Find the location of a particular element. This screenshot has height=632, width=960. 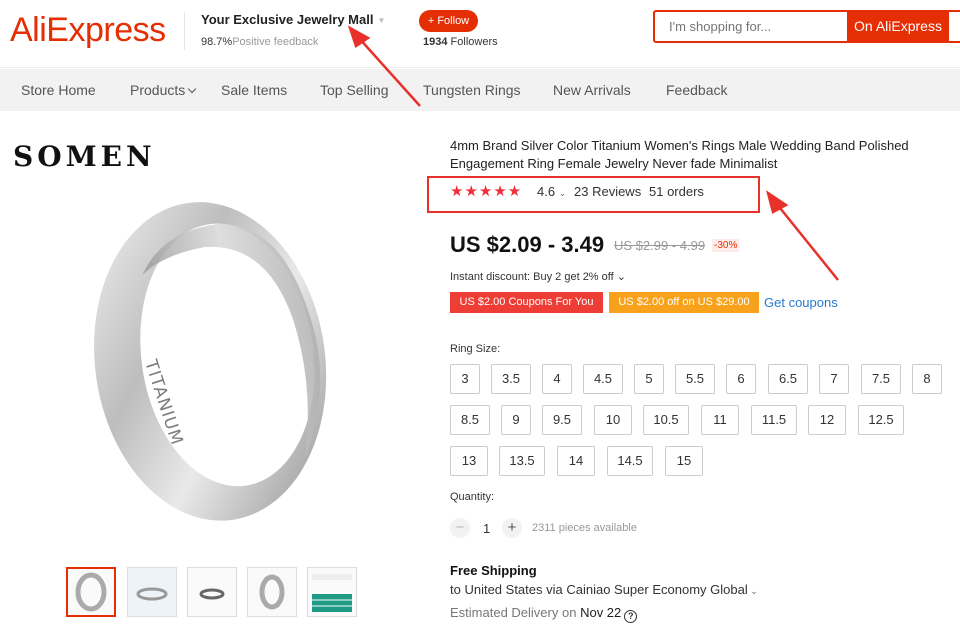

estimated-delivery: Estimated Delivery on Nov 22? is located at coordinates (544, 614).